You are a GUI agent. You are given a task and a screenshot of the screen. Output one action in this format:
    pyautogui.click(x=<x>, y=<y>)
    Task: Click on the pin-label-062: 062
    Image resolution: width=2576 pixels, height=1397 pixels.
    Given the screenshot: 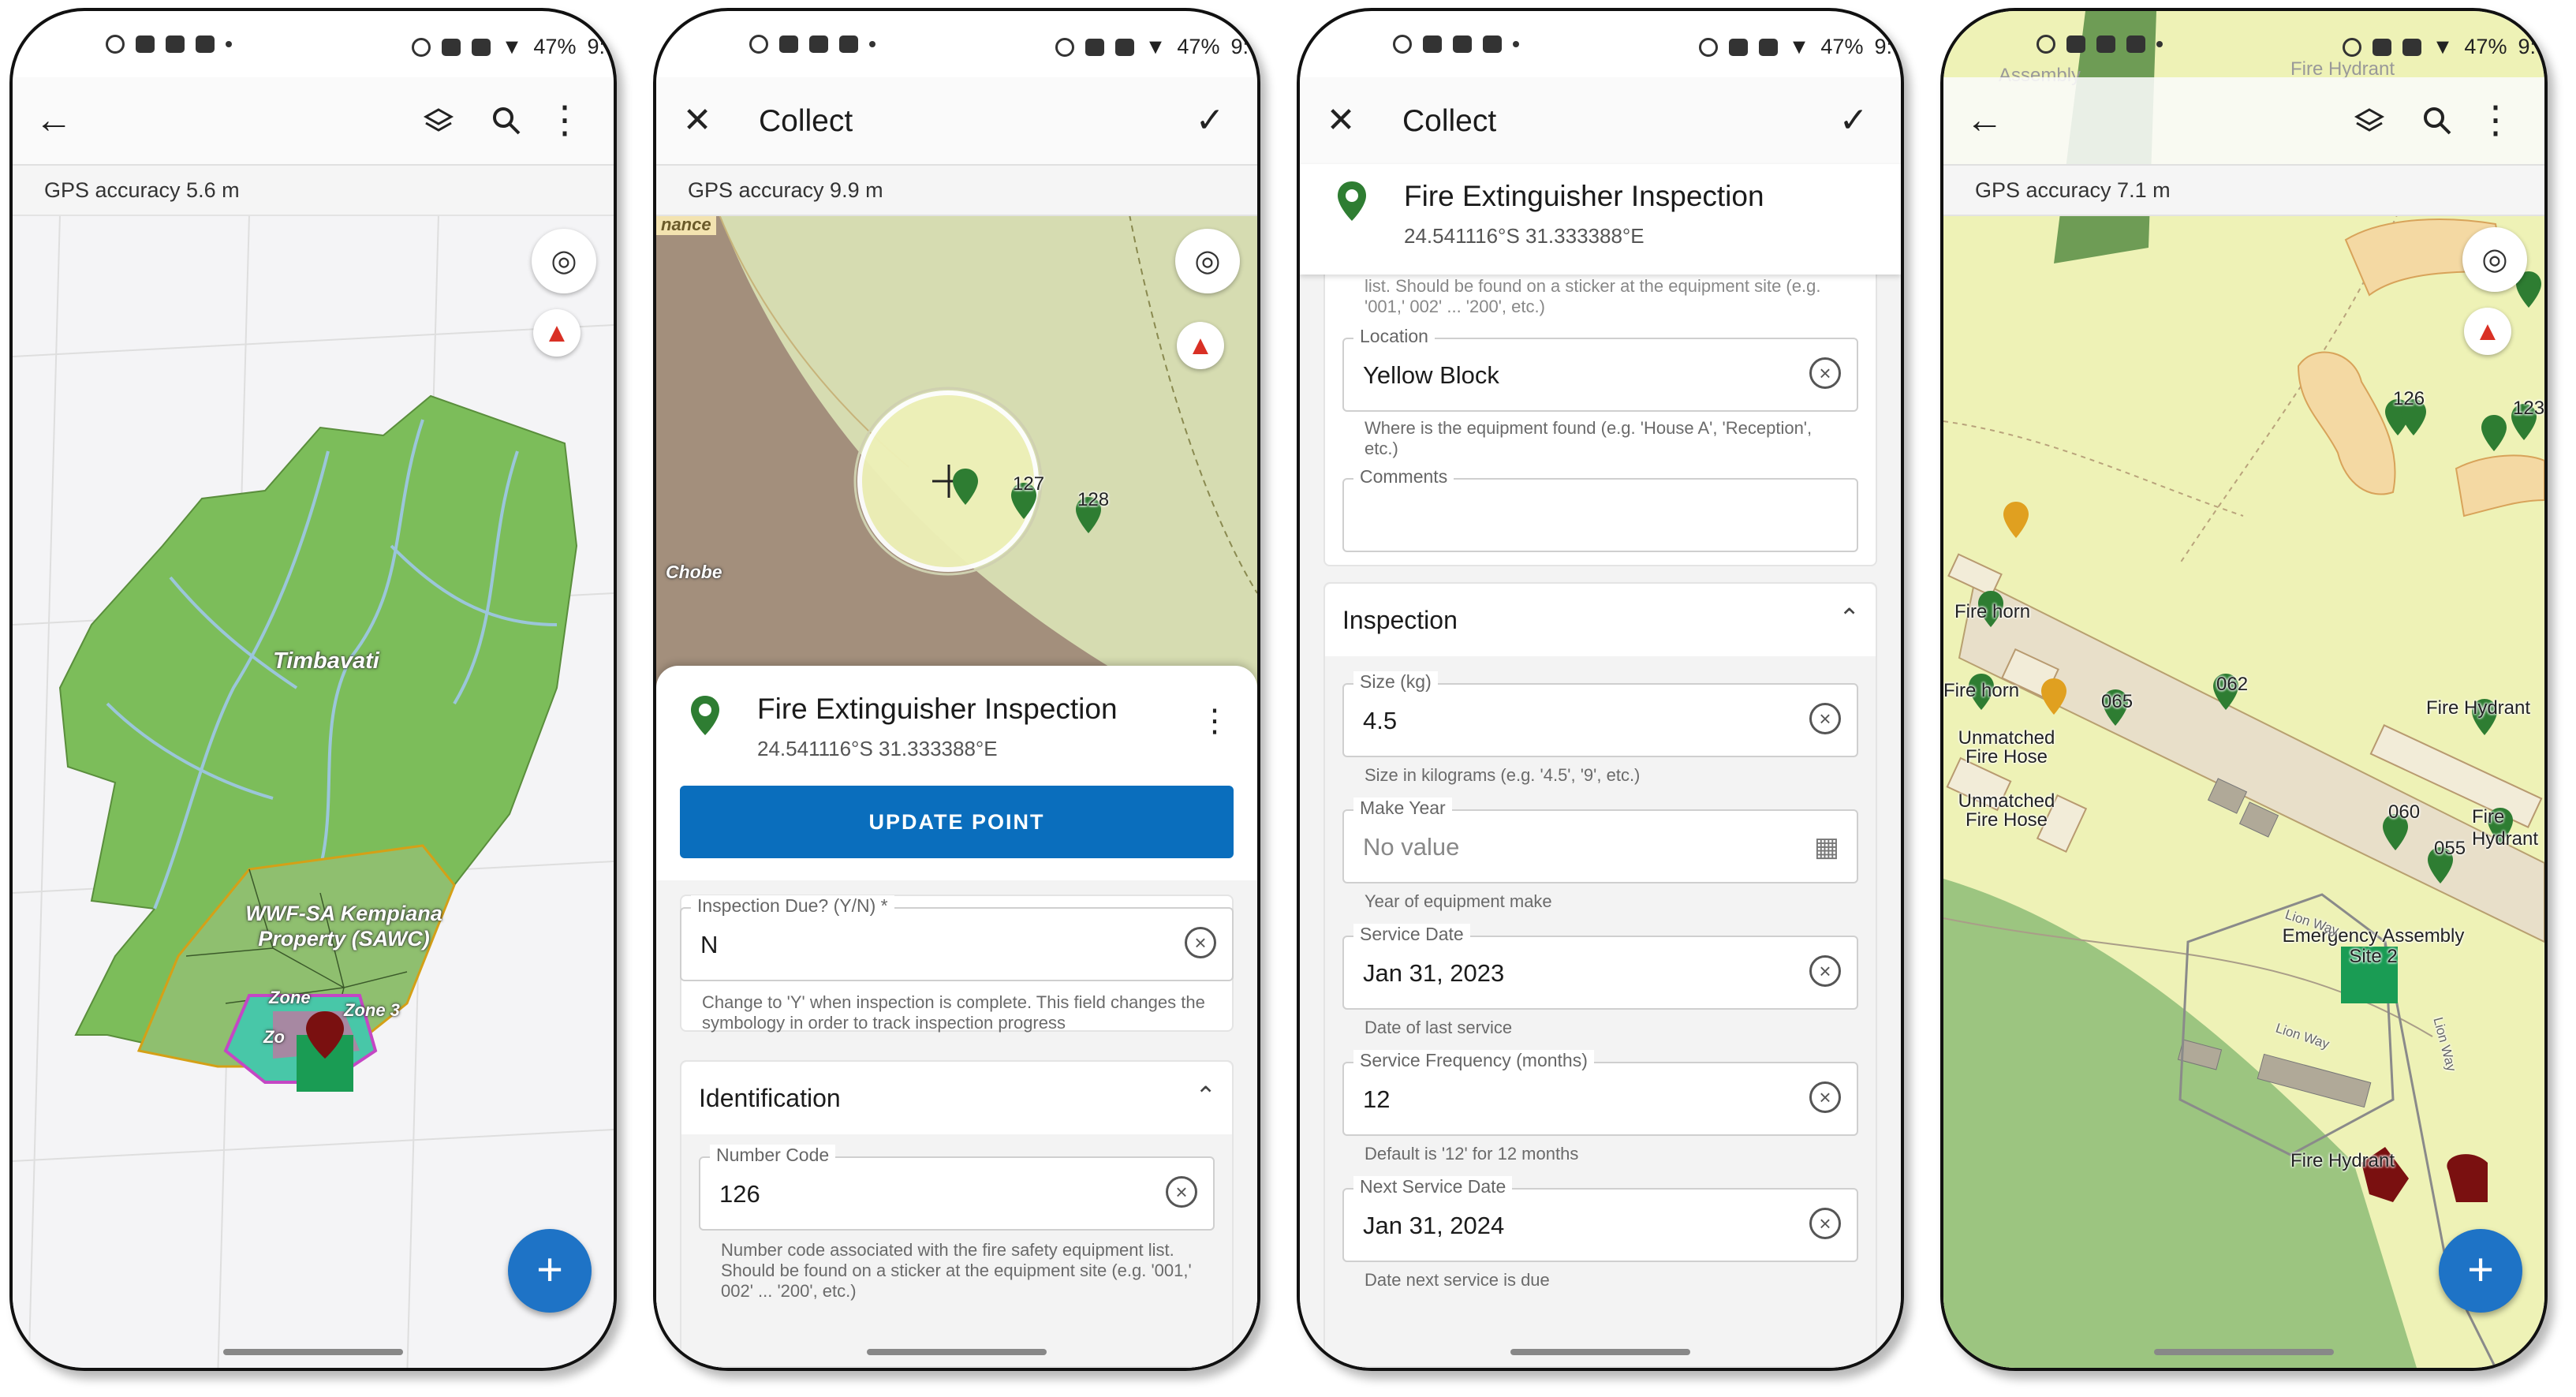 What is the action you would take?
    pyautogui.click(x=2232, y=684)
    